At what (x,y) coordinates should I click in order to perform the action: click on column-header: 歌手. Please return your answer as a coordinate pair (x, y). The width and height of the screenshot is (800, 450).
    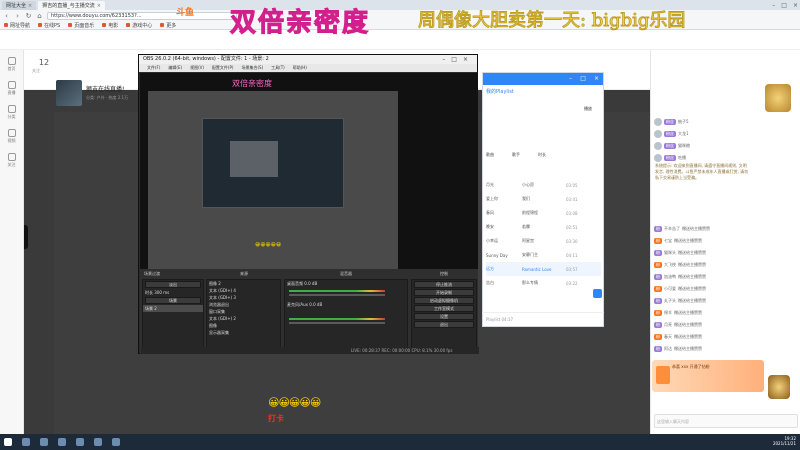
    Looking at the image, I should click on (516, 156).